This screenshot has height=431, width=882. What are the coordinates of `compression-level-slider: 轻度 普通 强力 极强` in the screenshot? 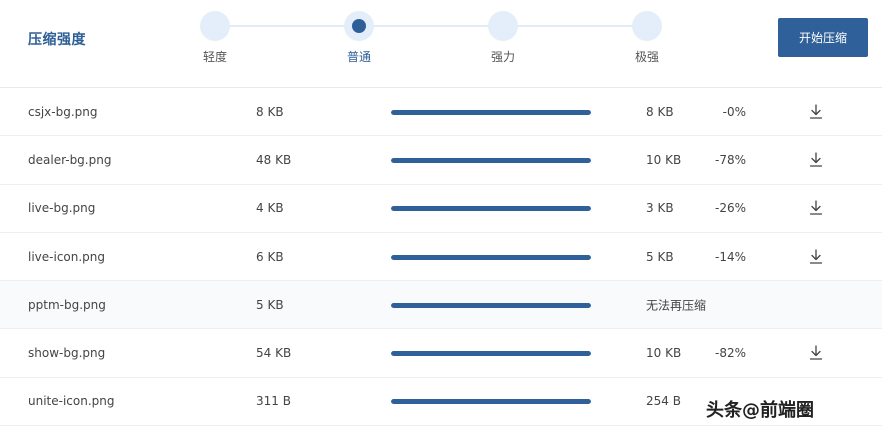 It's located at (431, 41).